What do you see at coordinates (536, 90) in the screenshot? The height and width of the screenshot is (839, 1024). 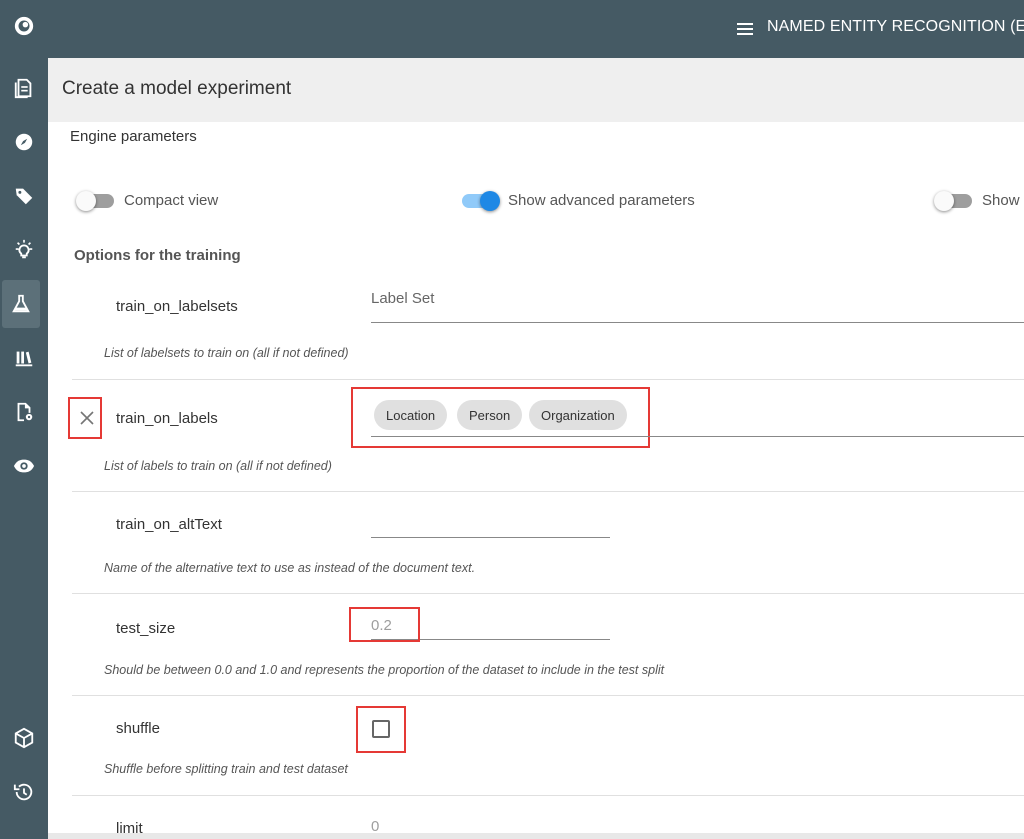 I see `page-header: Create a model experiment` at bounding box center [536, 90].